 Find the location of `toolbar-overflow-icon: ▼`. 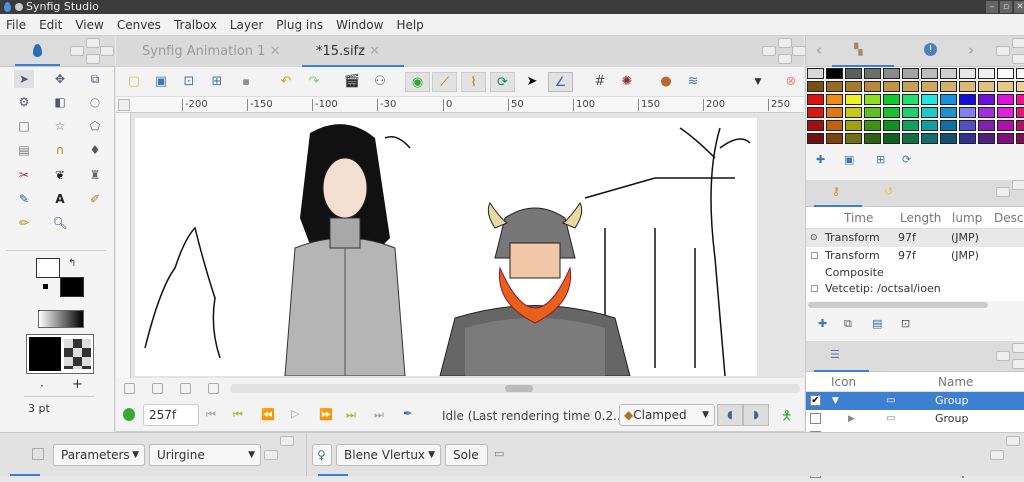

toolbar-overflow-icon: ▼ is located at coordinates (758, 82).